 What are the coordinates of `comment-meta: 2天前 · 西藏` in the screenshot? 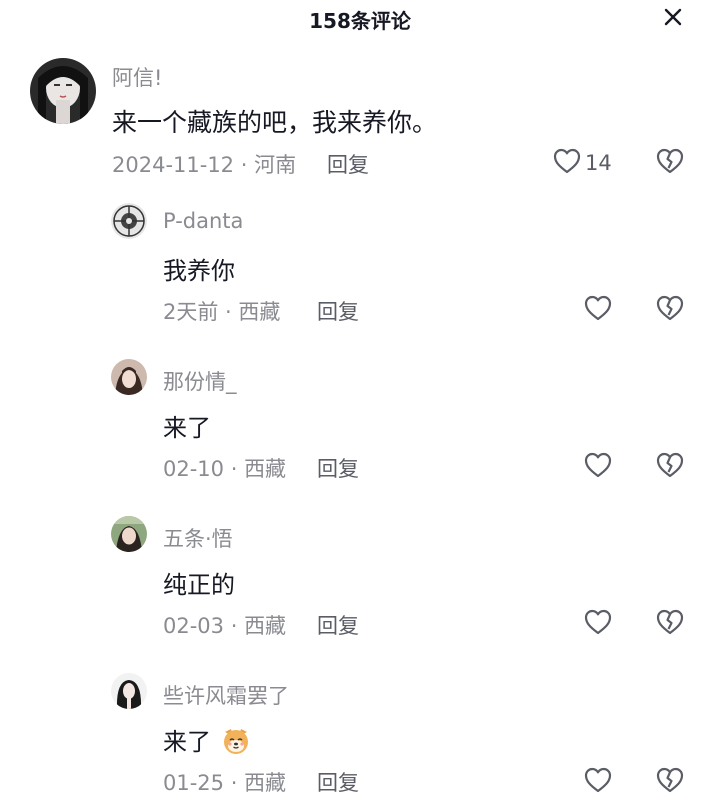 It's located at (221, 311).